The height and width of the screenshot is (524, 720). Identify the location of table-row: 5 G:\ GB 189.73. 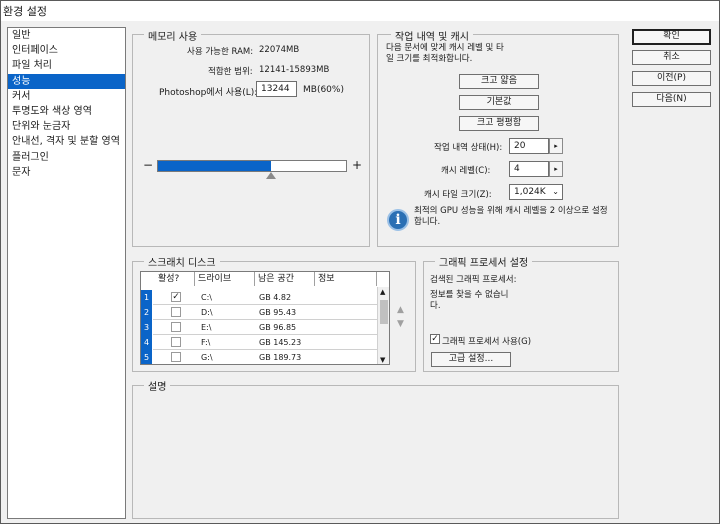
(259, 357).